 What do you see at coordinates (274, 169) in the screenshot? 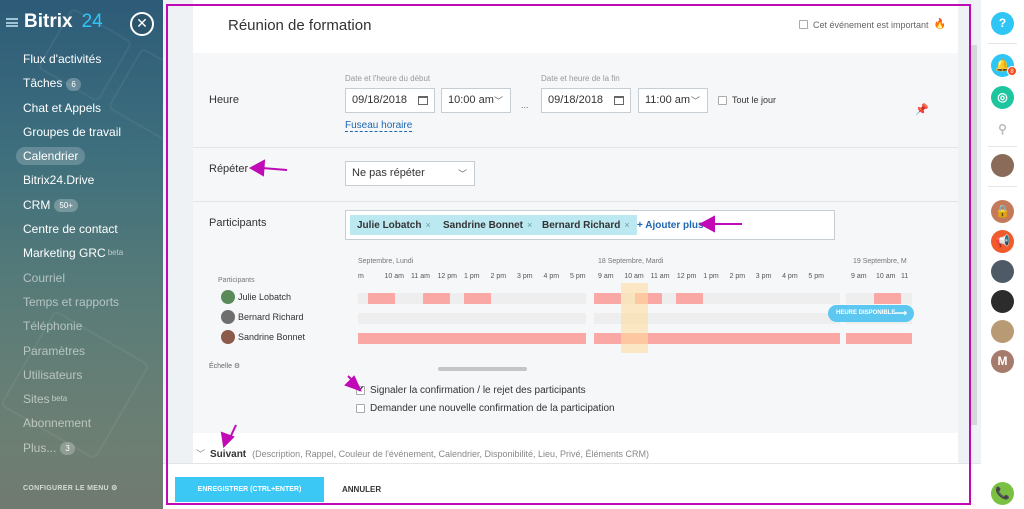
I see `arrow-repeat` at bounding box center [274, 169].